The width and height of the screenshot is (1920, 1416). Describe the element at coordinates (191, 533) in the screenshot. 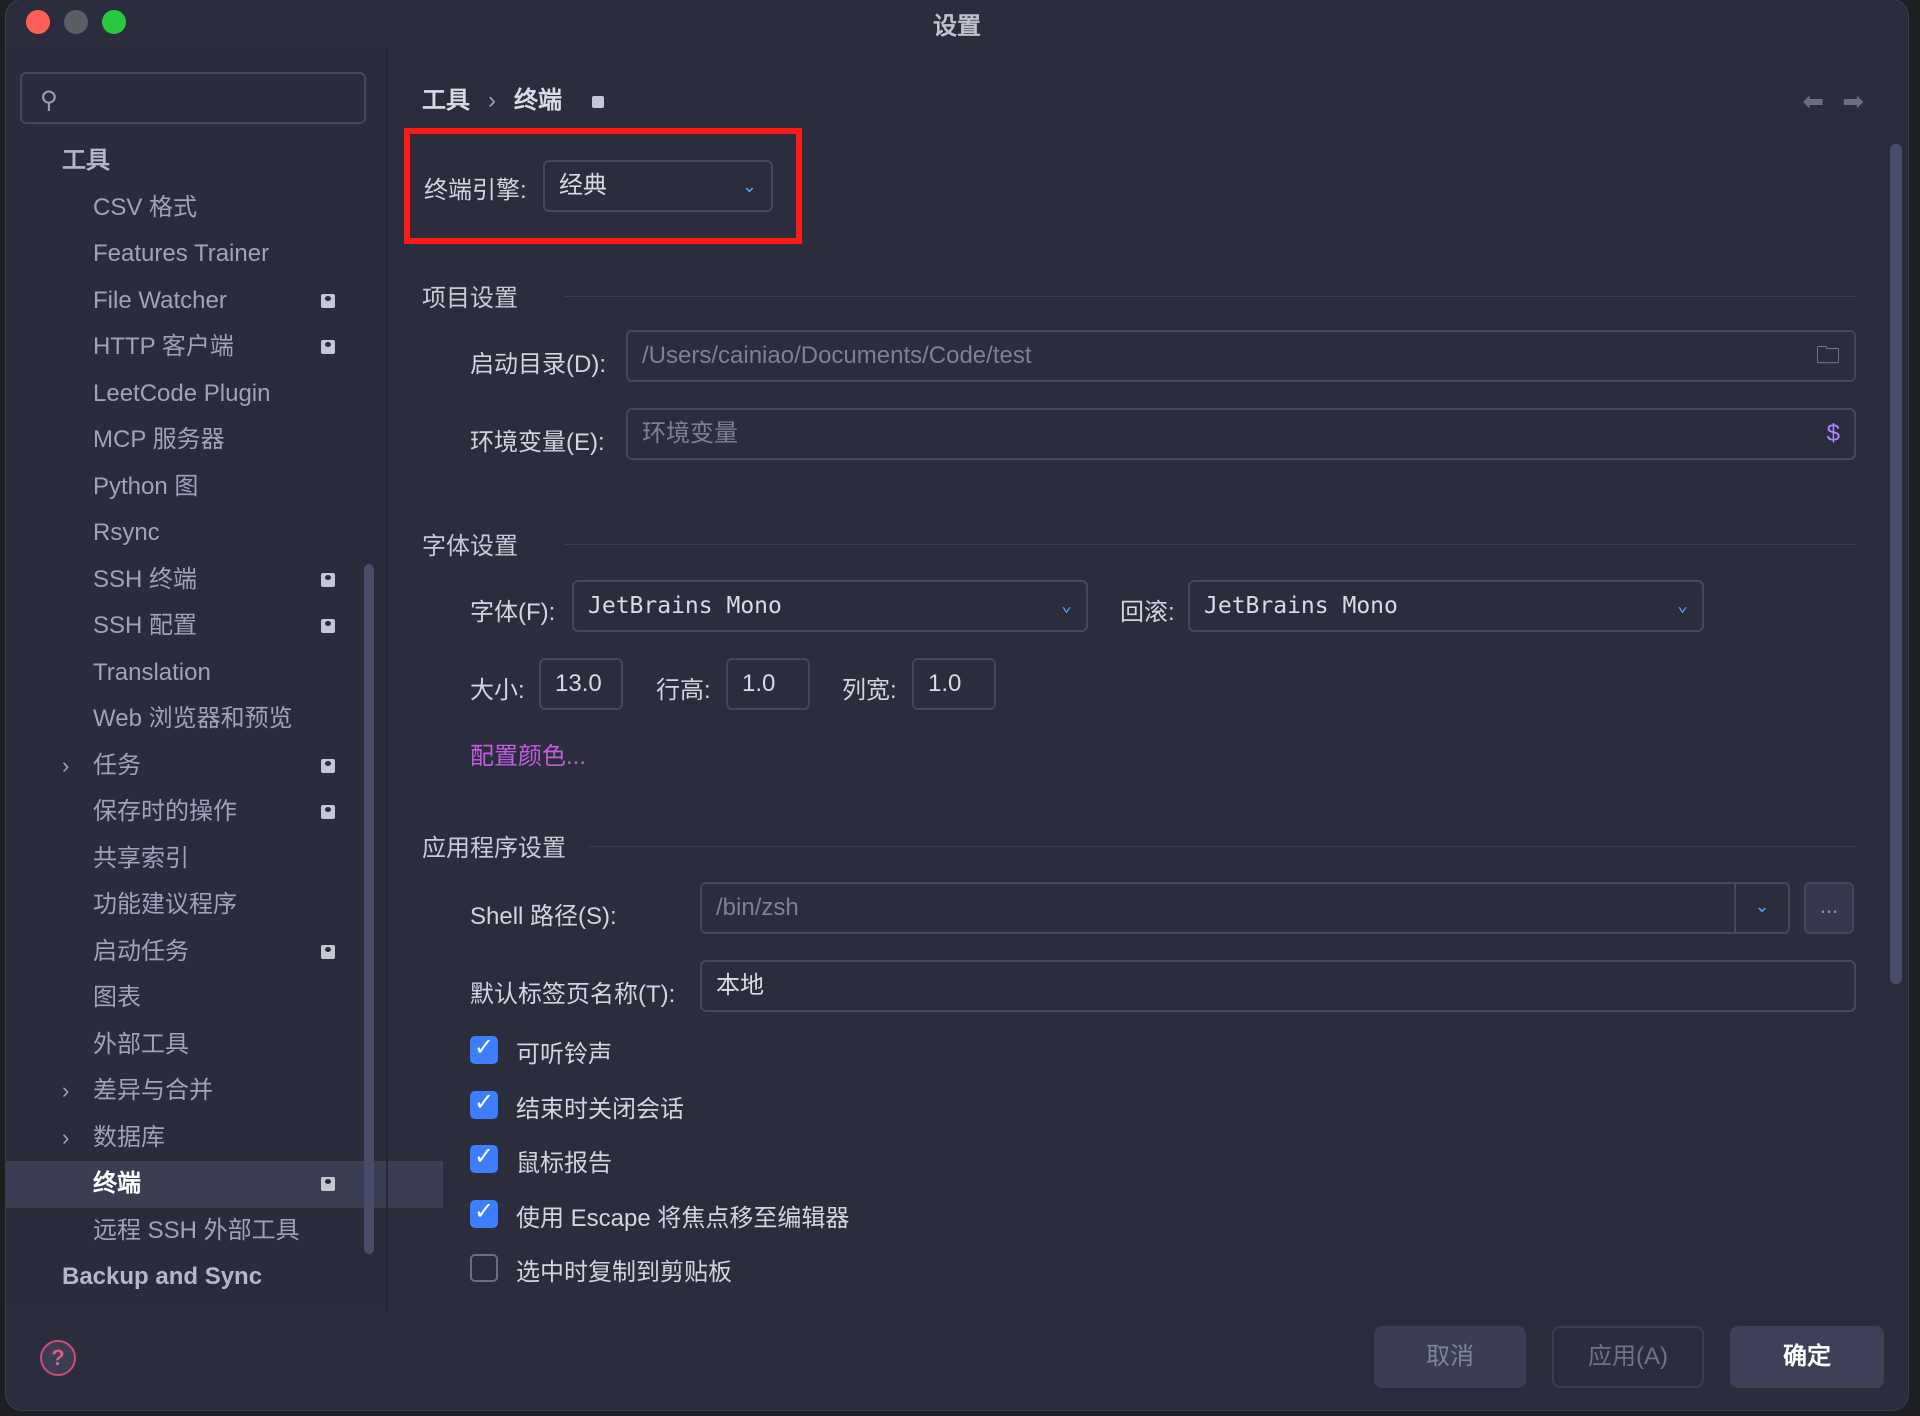

I see `sidebar-item: Rsync` at that location.